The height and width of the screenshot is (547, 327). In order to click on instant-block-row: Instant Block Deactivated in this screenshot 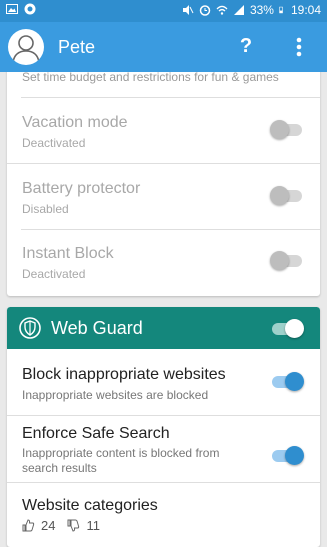, I will do `click(163, 263)`.